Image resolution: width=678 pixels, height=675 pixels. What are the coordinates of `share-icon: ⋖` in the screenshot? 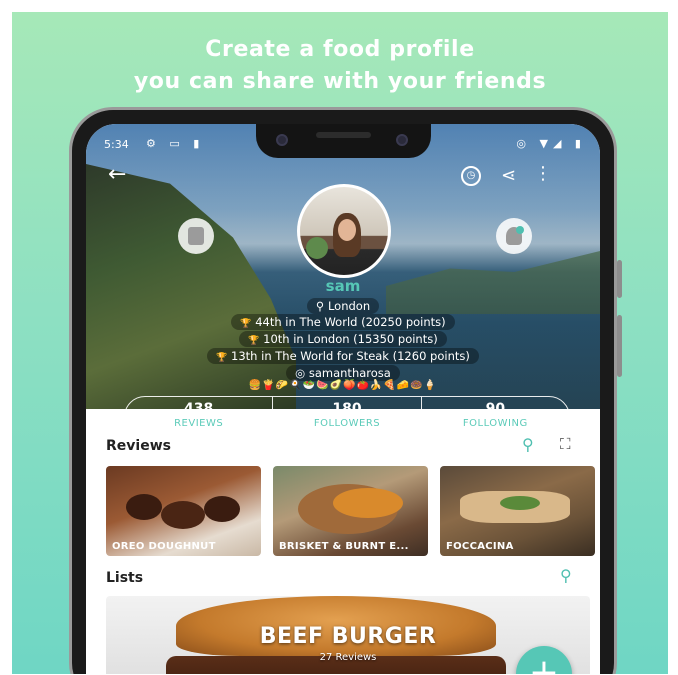 It's located at (508, 175).